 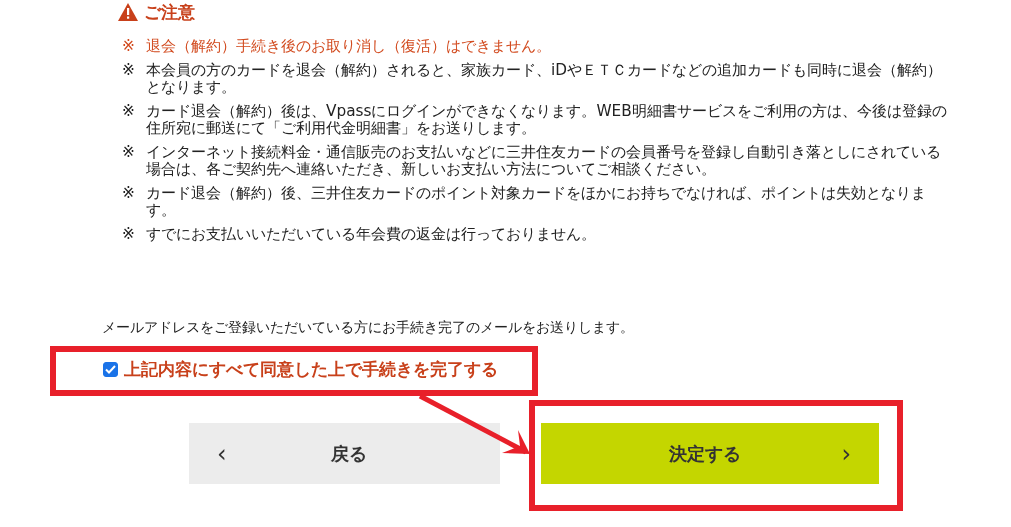 I want to click on warning-icon, so click(x=128, y=12).